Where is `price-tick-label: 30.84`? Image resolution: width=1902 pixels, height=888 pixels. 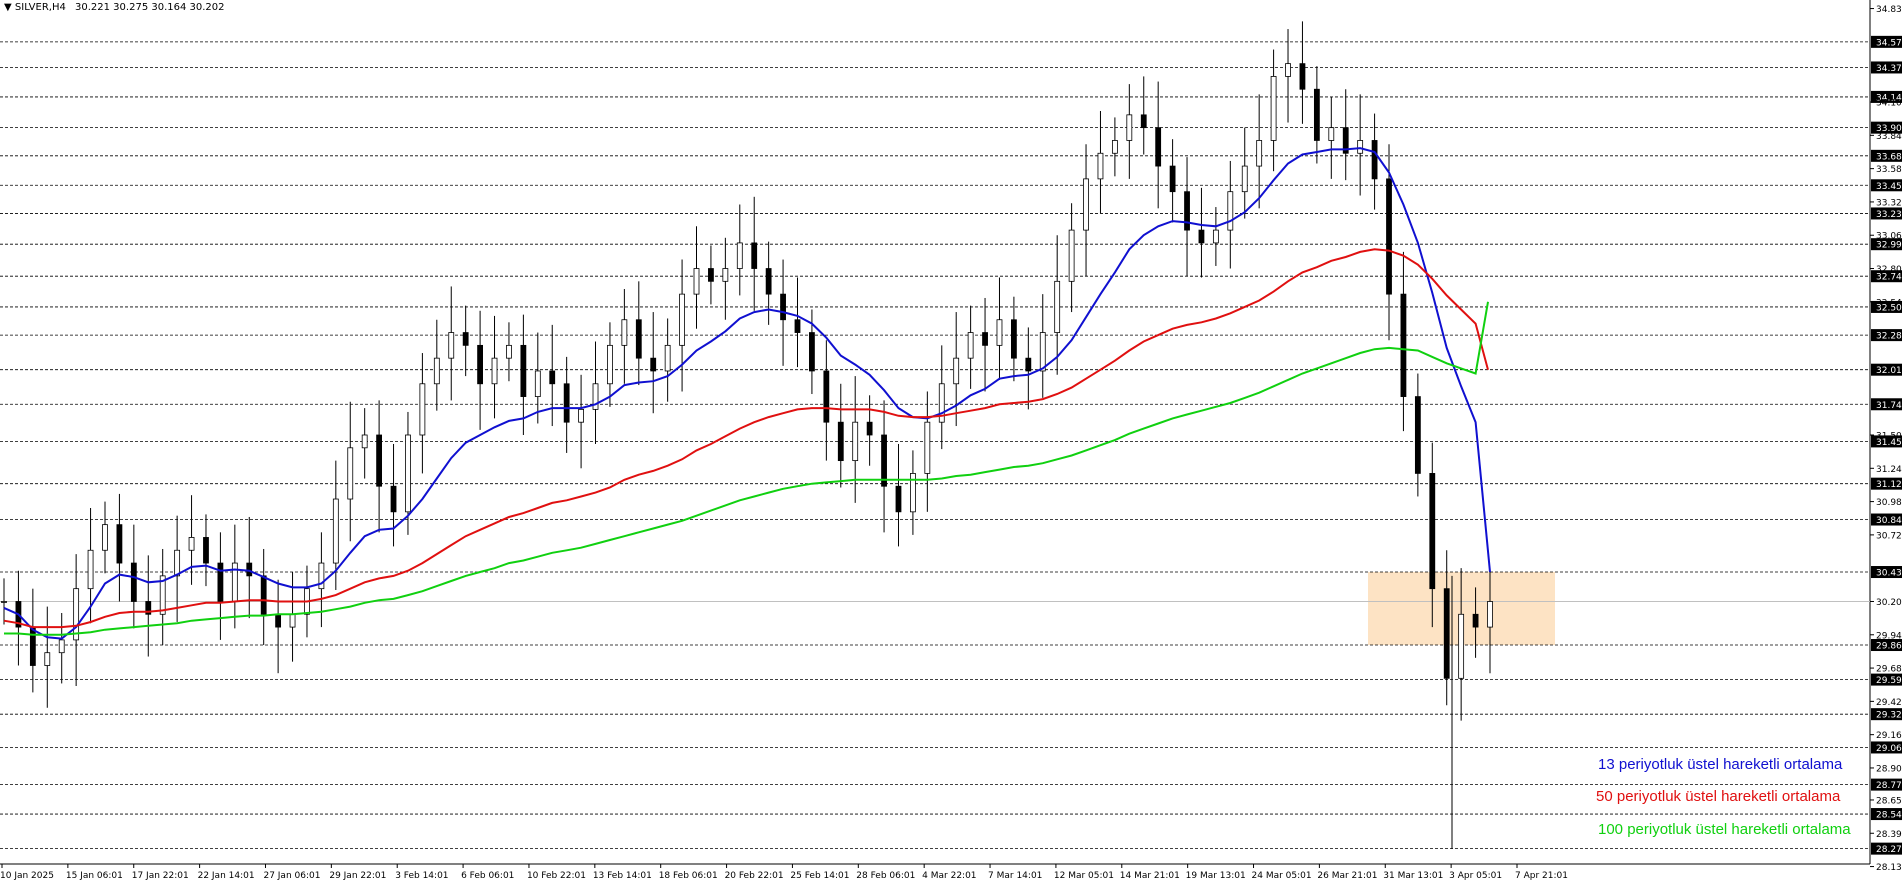 price-tick-label: 30.84 is located at coordinates (1889, 521).